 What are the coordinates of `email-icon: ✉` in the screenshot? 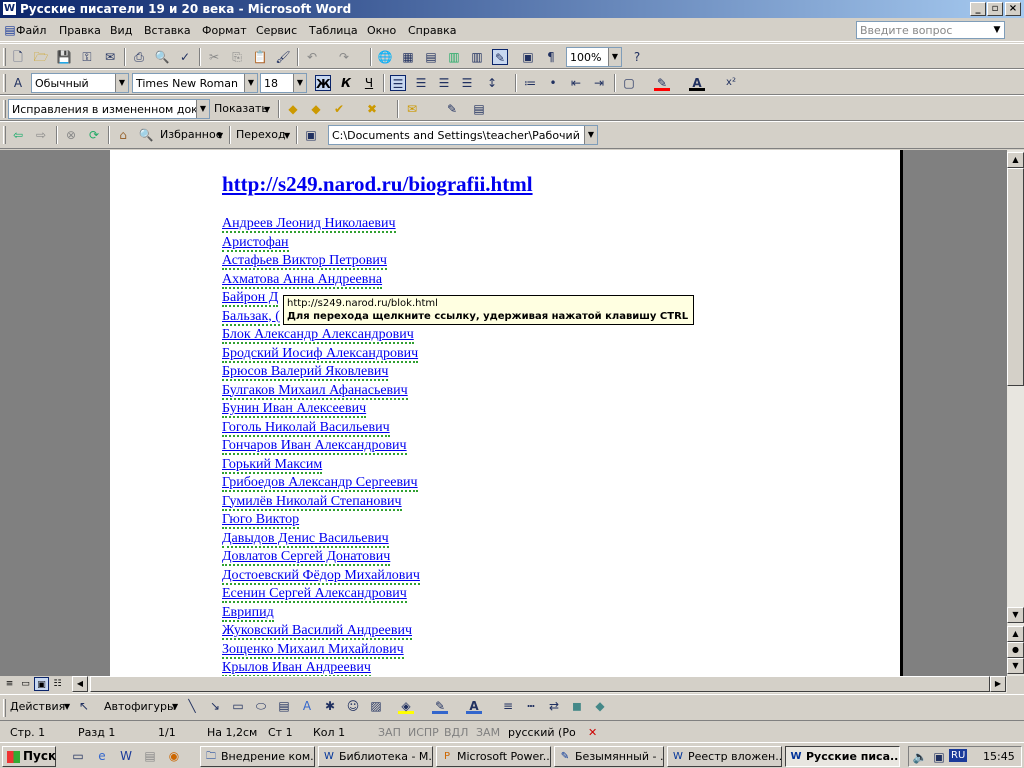 It's located at (110, 57).